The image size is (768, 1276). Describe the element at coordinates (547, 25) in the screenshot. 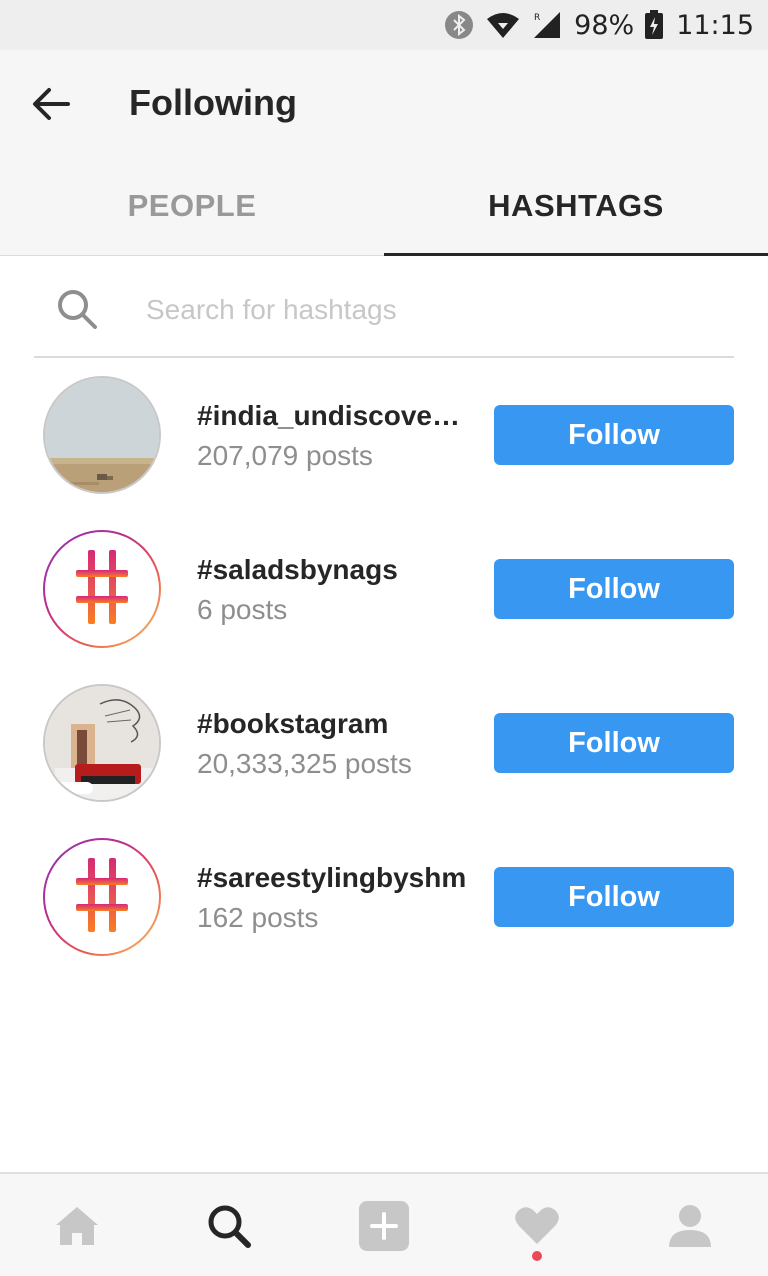

I see `signal-icon: R` at that location.